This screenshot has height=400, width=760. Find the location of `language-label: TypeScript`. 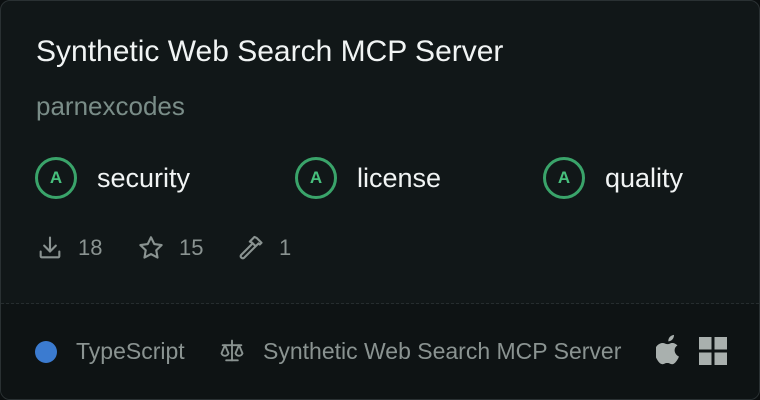

language-label: TypeScript is located at coordinates (130, 351).